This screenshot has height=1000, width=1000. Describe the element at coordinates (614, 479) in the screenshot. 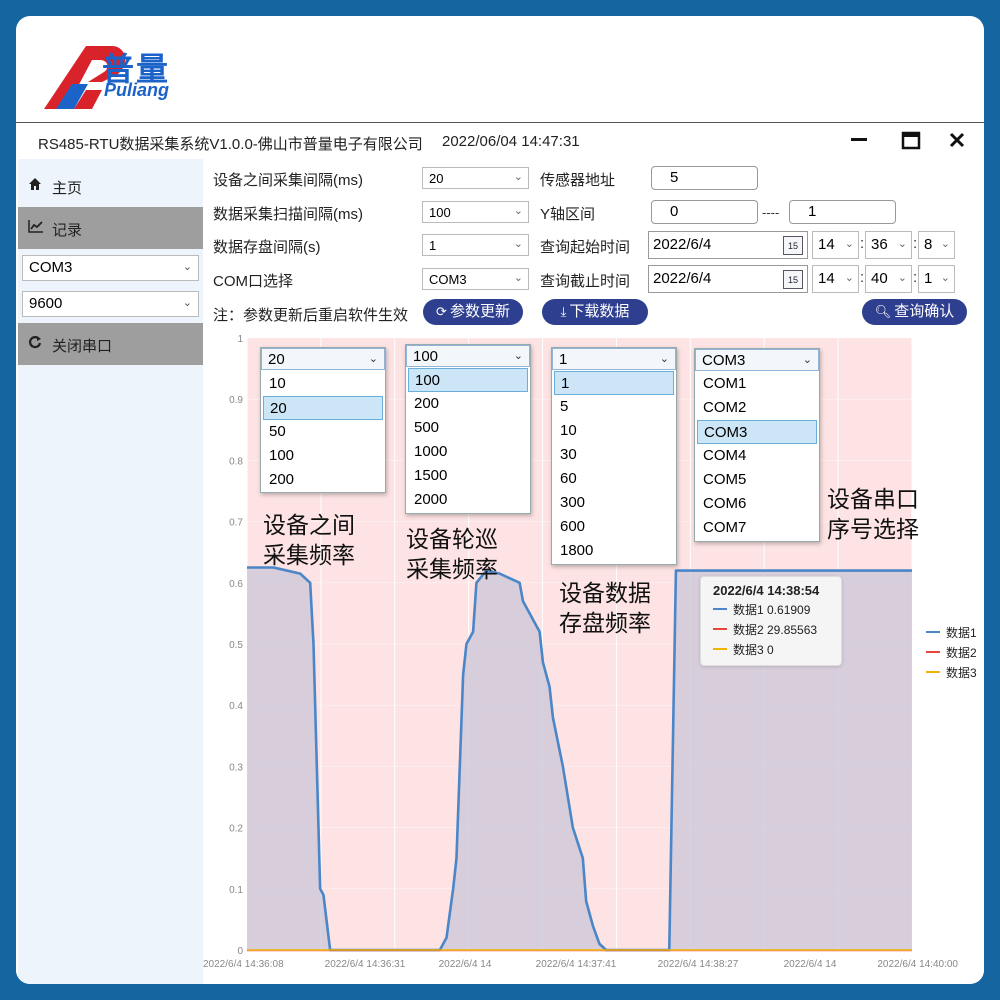

I see `dropdown-option: 60` at that location.